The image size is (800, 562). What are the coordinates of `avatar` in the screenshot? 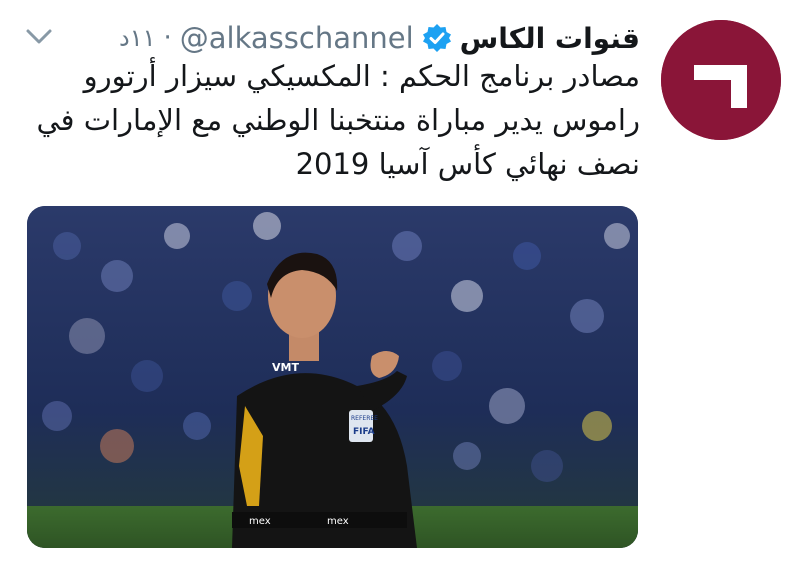 It's located at (721, 80).